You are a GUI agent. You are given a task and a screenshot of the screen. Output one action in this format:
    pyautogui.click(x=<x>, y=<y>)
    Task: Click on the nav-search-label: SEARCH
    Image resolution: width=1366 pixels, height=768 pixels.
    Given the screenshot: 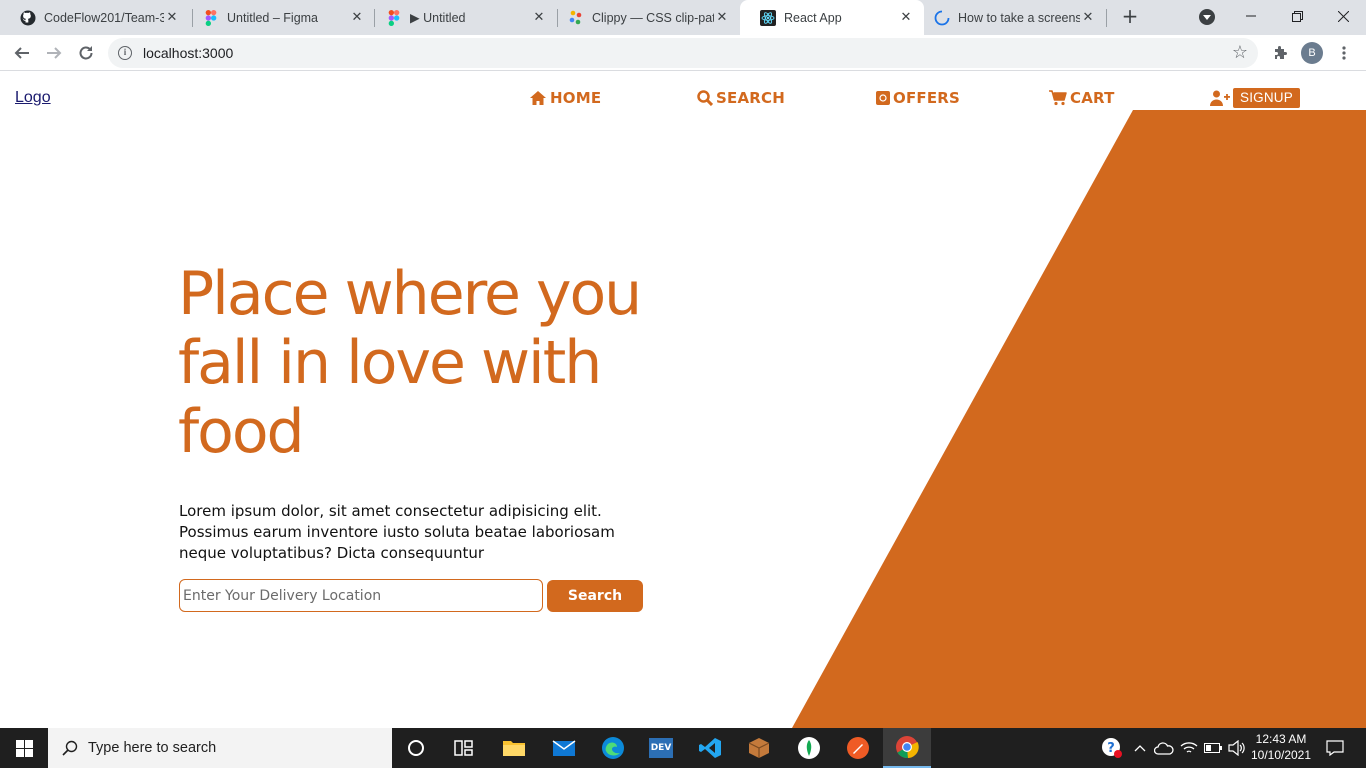 What is the action you would take?
    pyautogui.click(x=750, y=98)
    